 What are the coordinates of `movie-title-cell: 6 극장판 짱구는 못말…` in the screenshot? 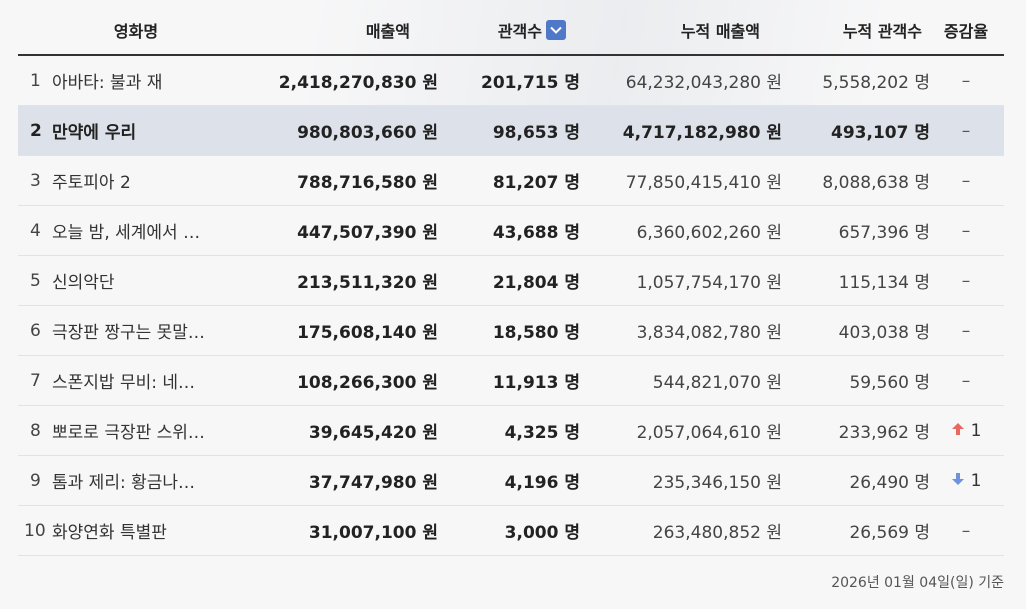 It's located at (143, 331).